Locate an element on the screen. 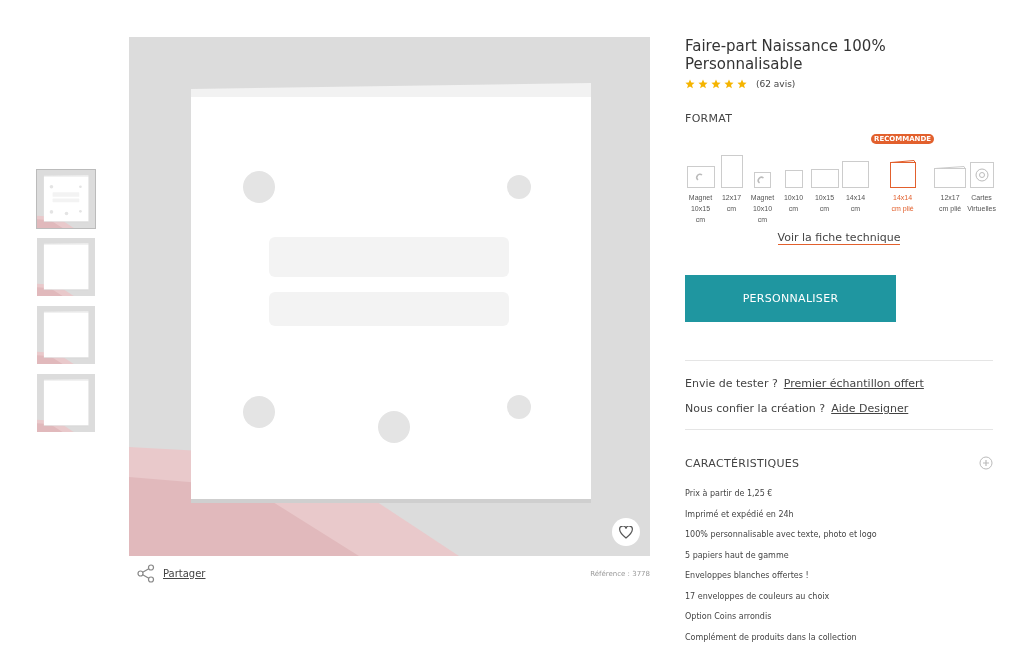 The image size is (1024, 671). feature-item: Option Coins arrondis is located at coordinates (729, 617).